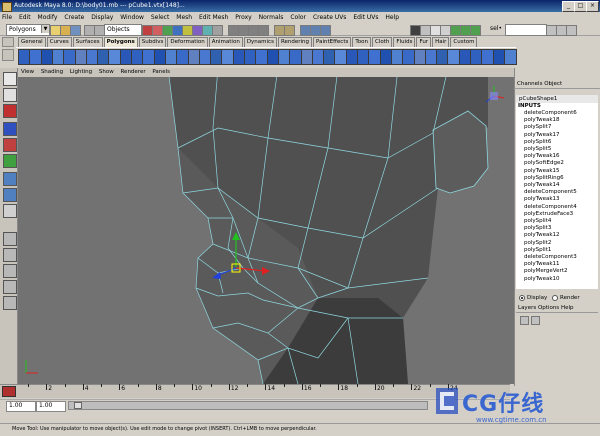  What do you see at coordinates (557, 199) in the screenshot?
I see `input-node-item: polyTweak13` at bounding box center [557, 199].